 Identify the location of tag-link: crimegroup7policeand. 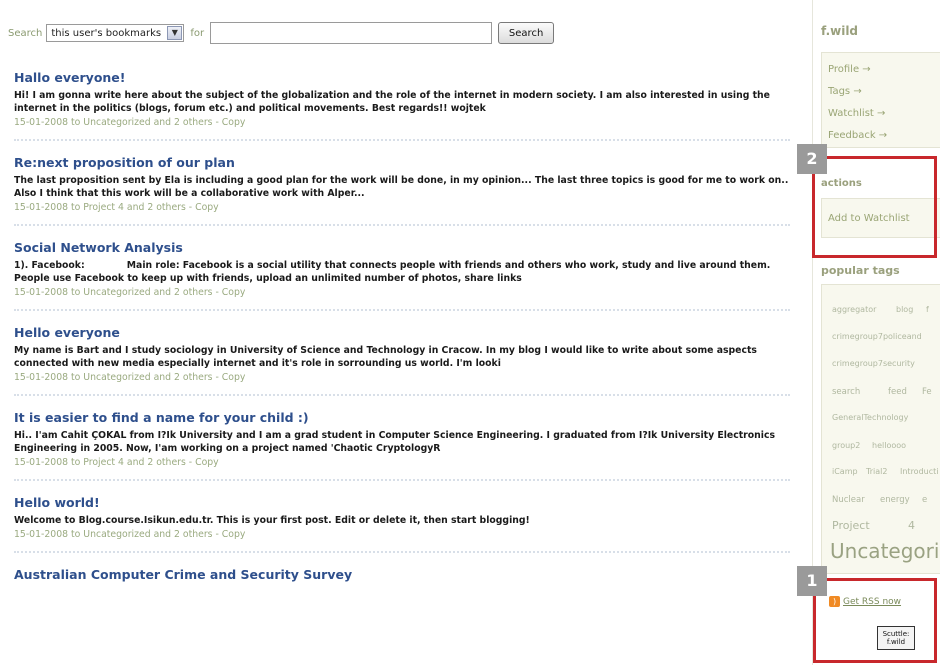
(877, 336).